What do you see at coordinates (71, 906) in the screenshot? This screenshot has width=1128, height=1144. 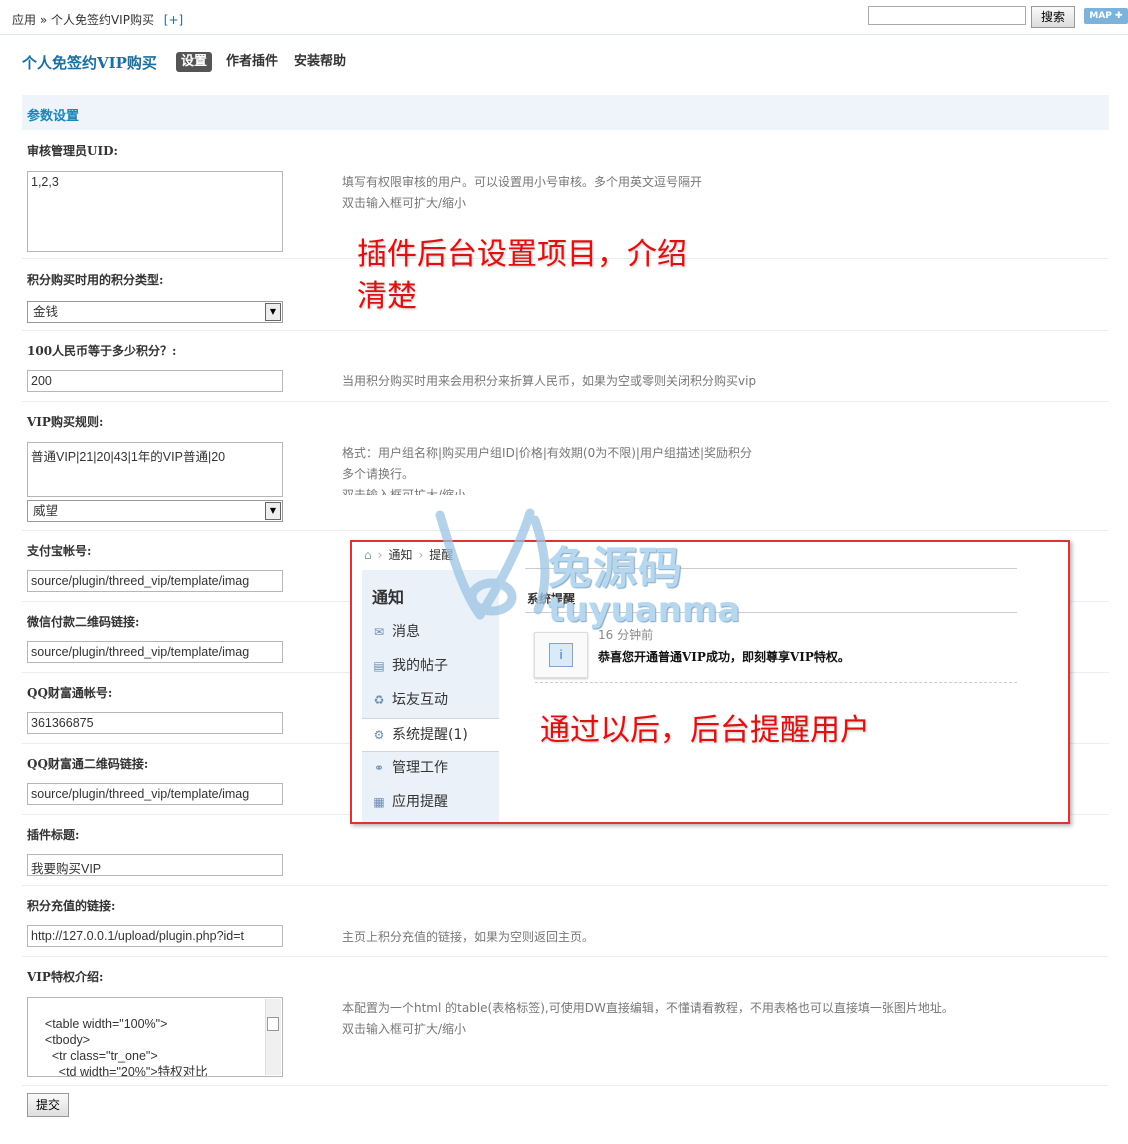 I see `recharge-link-label: 积分充值的链接:` at bounding box center [71, 906].